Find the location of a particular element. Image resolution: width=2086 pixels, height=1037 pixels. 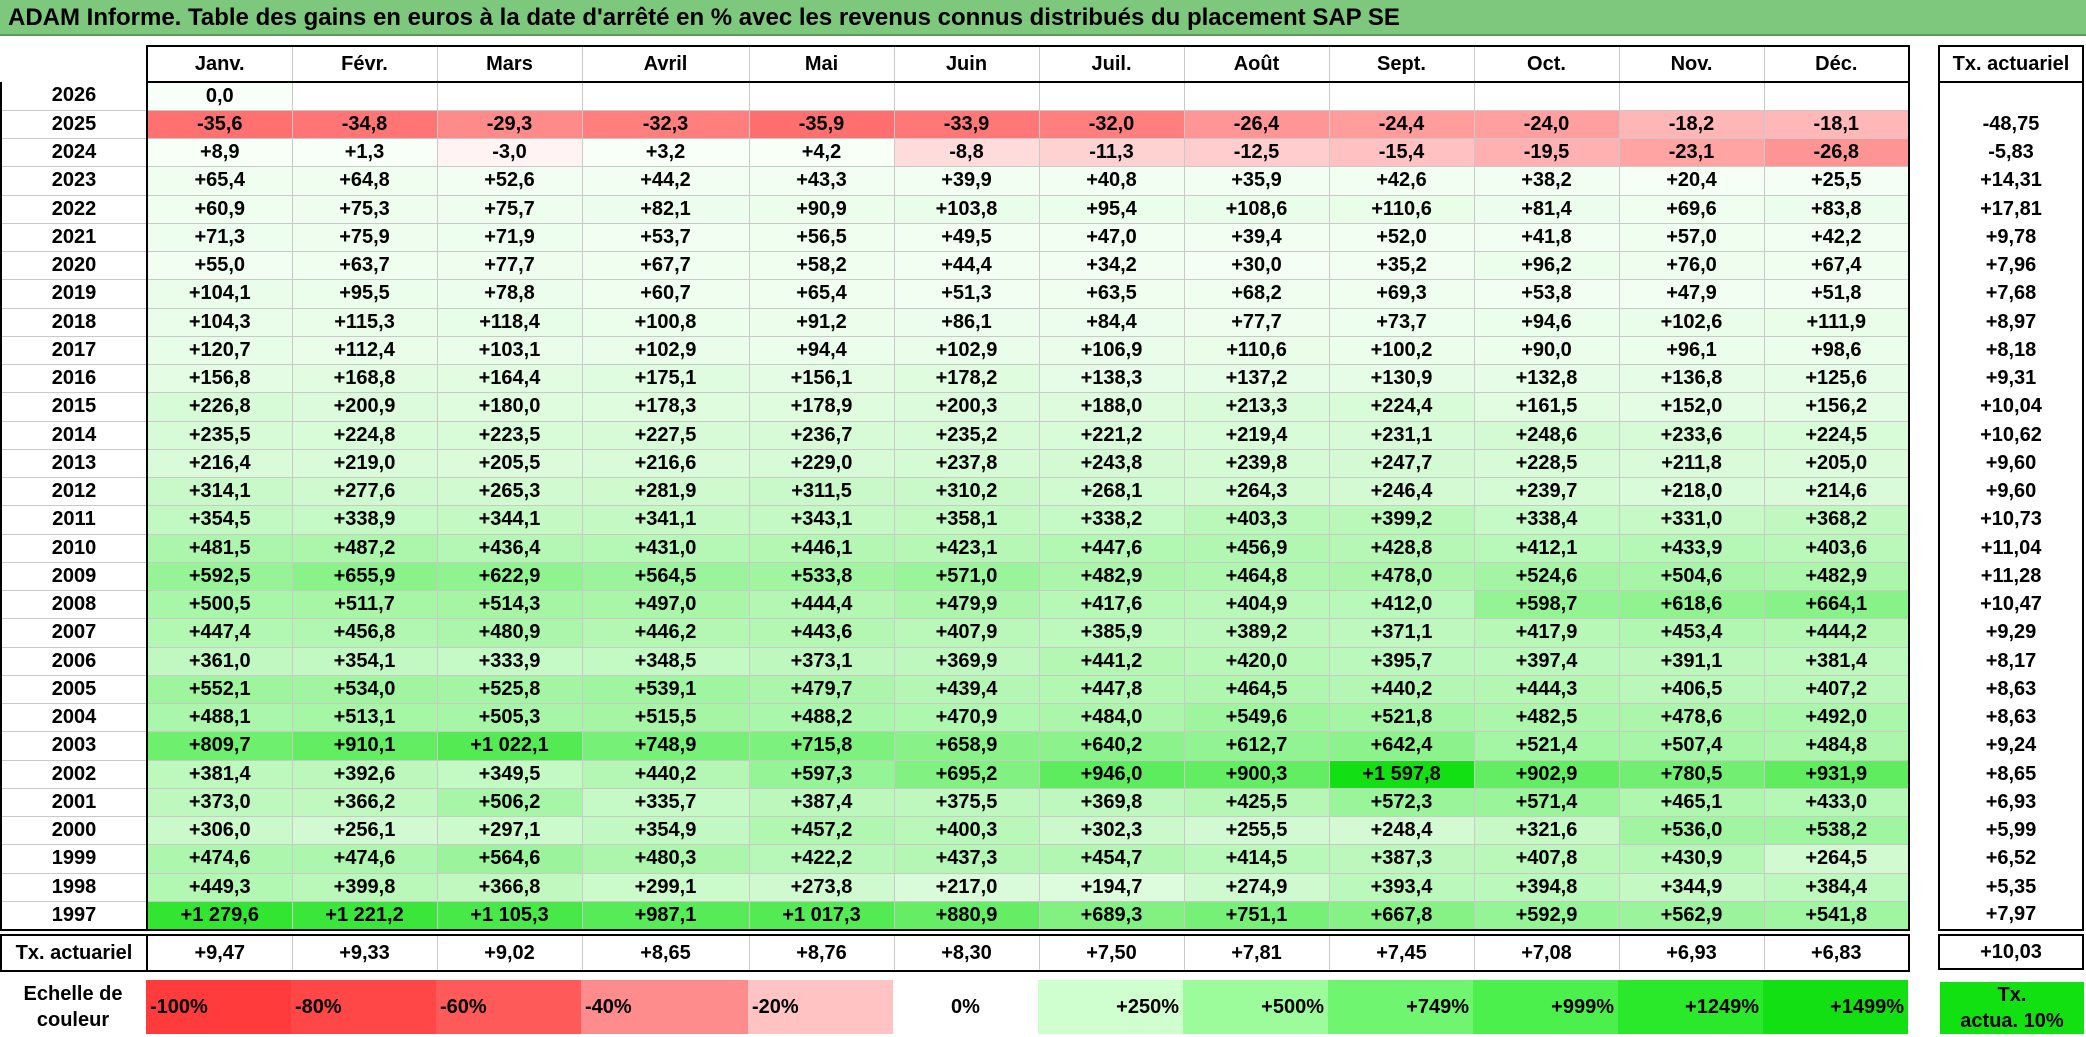

gain-cell: -8,8 is located at coordinates (966, 153).